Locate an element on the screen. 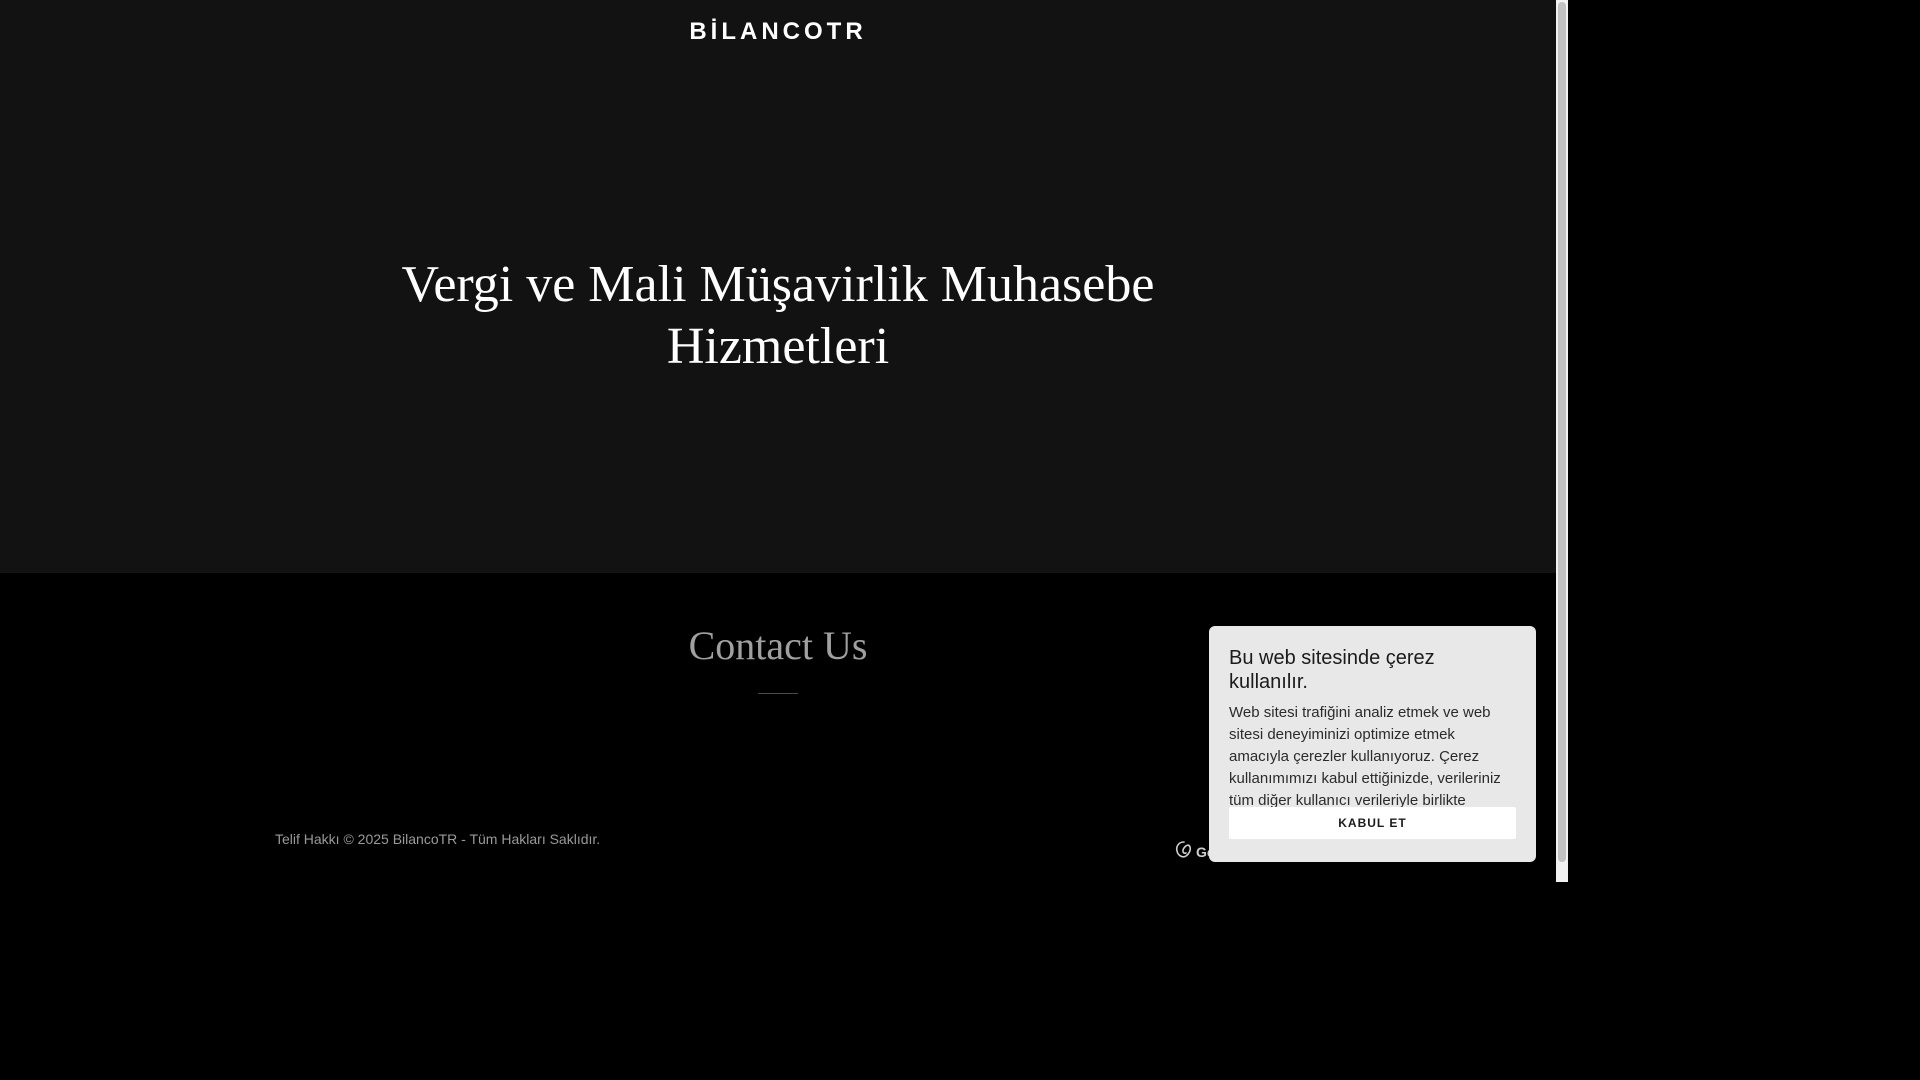 Image resolution: width=1920 pixels, height=1080 pixels. scrollbar-thumb is located at coordinates (1562, 432).